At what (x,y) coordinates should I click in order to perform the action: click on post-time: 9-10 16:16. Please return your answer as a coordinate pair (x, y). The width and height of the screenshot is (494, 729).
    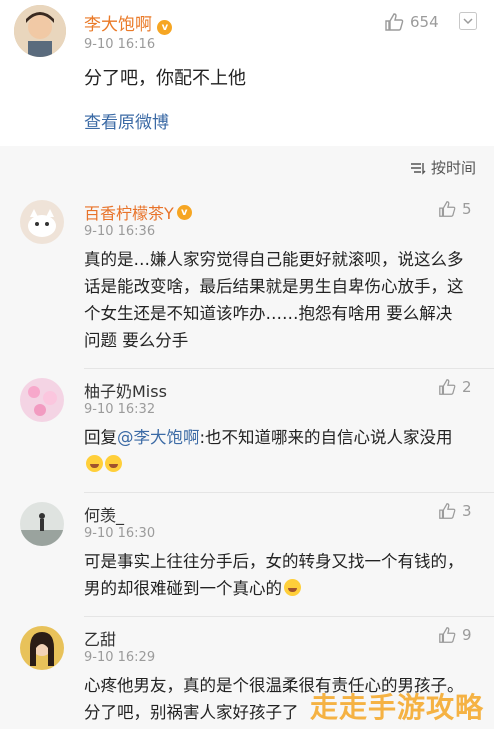
    Looking at the image, I should click on (120, 44).